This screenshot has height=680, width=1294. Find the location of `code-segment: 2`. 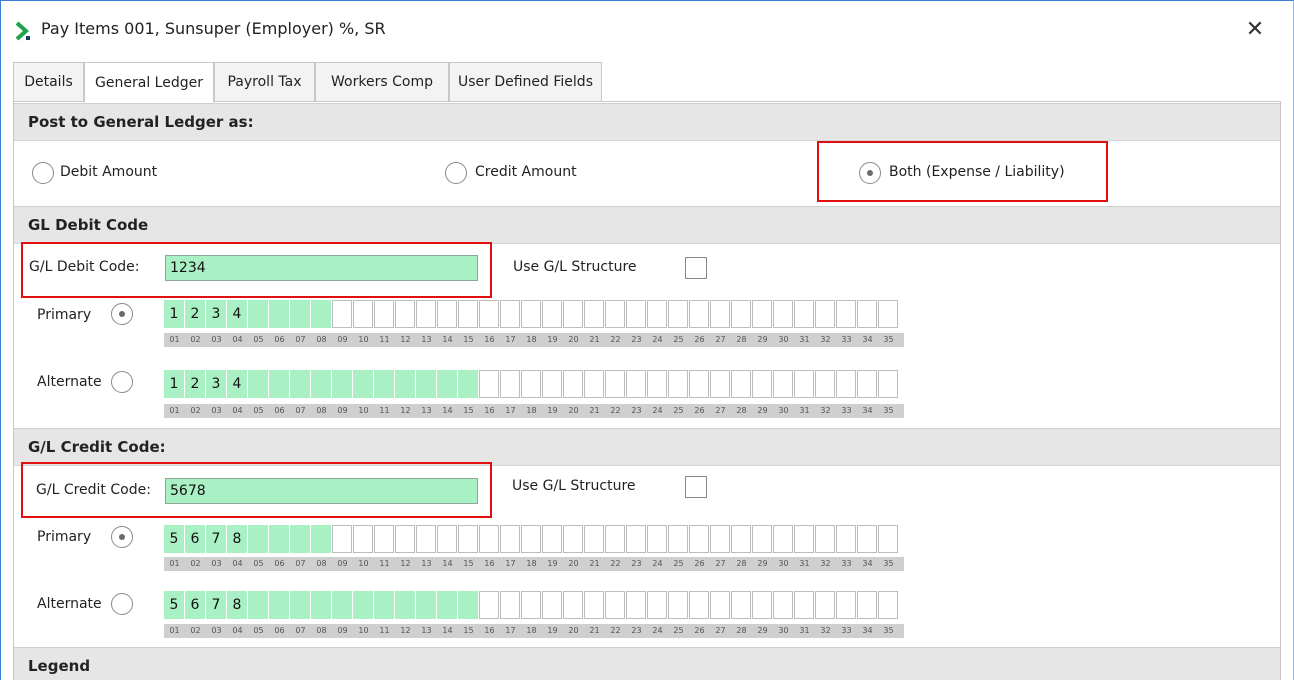

code-segment: 2 is located at coordinates (195, 314).